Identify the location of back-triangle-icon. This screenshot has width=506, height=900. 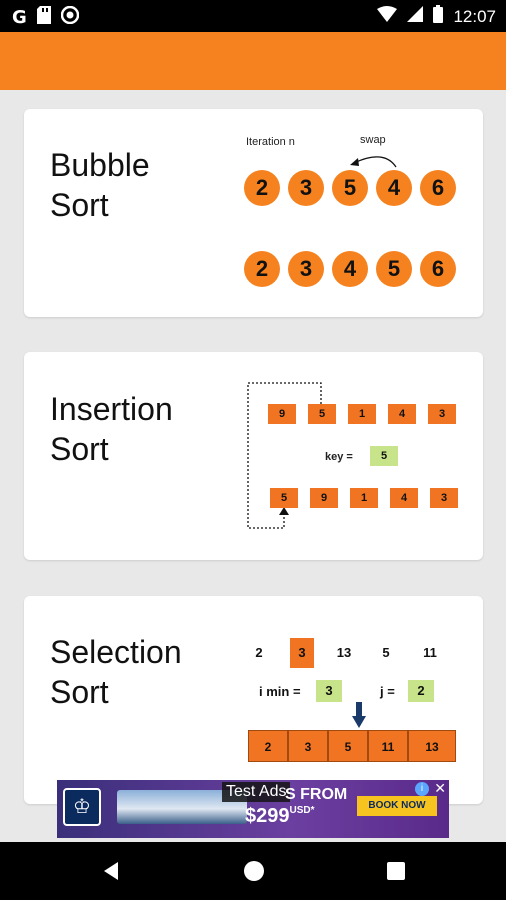
(111, 871).